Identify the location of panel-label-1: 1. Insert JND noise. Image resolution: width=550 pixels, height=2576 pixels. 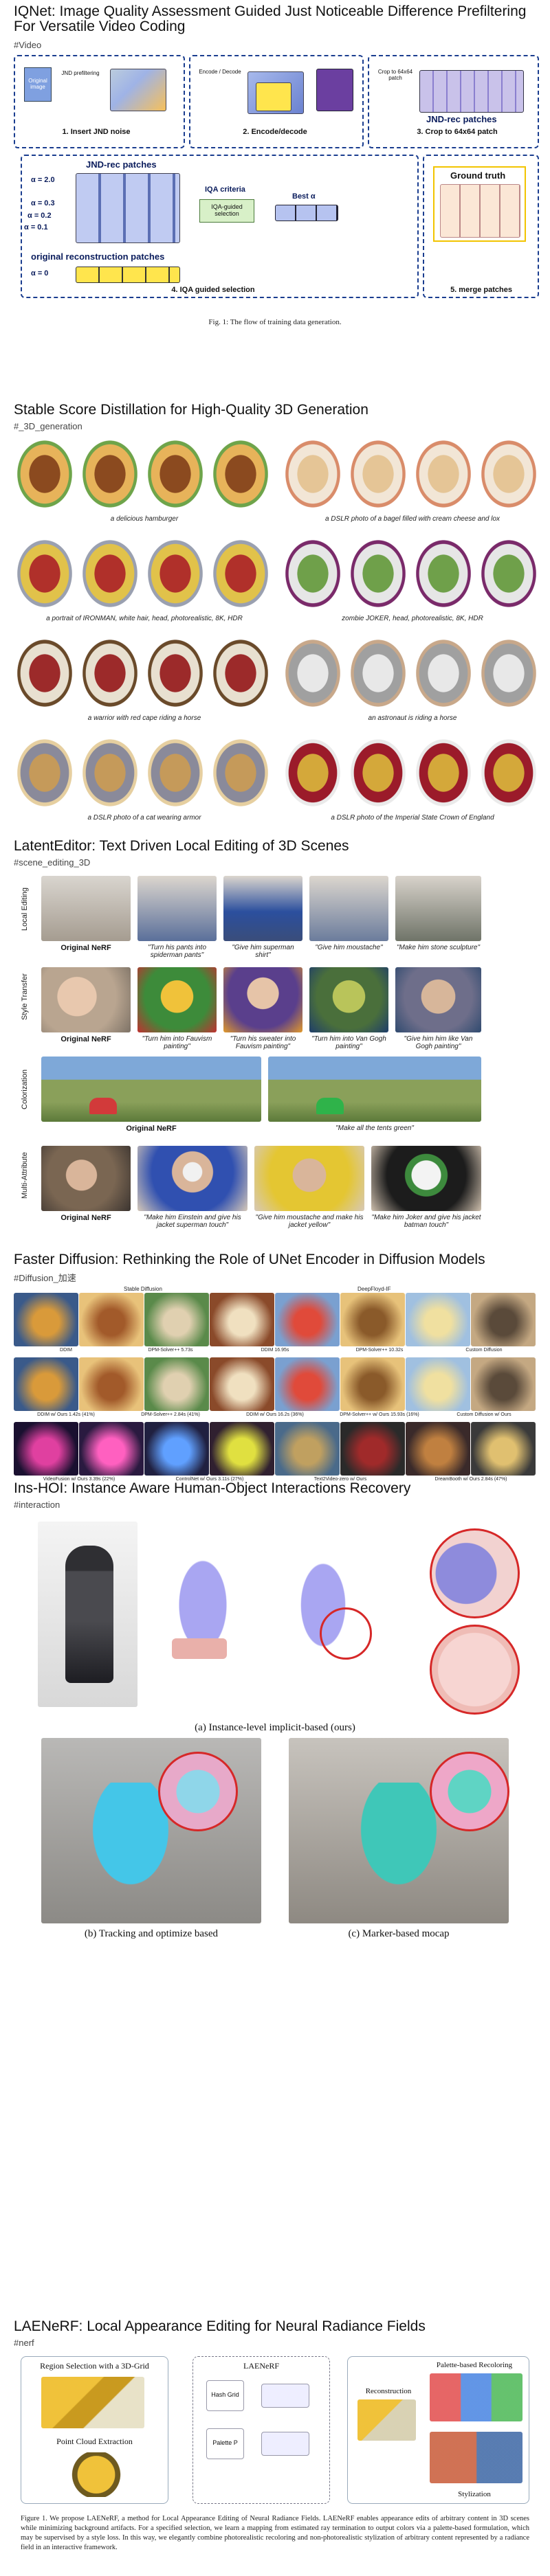
(96, 132).